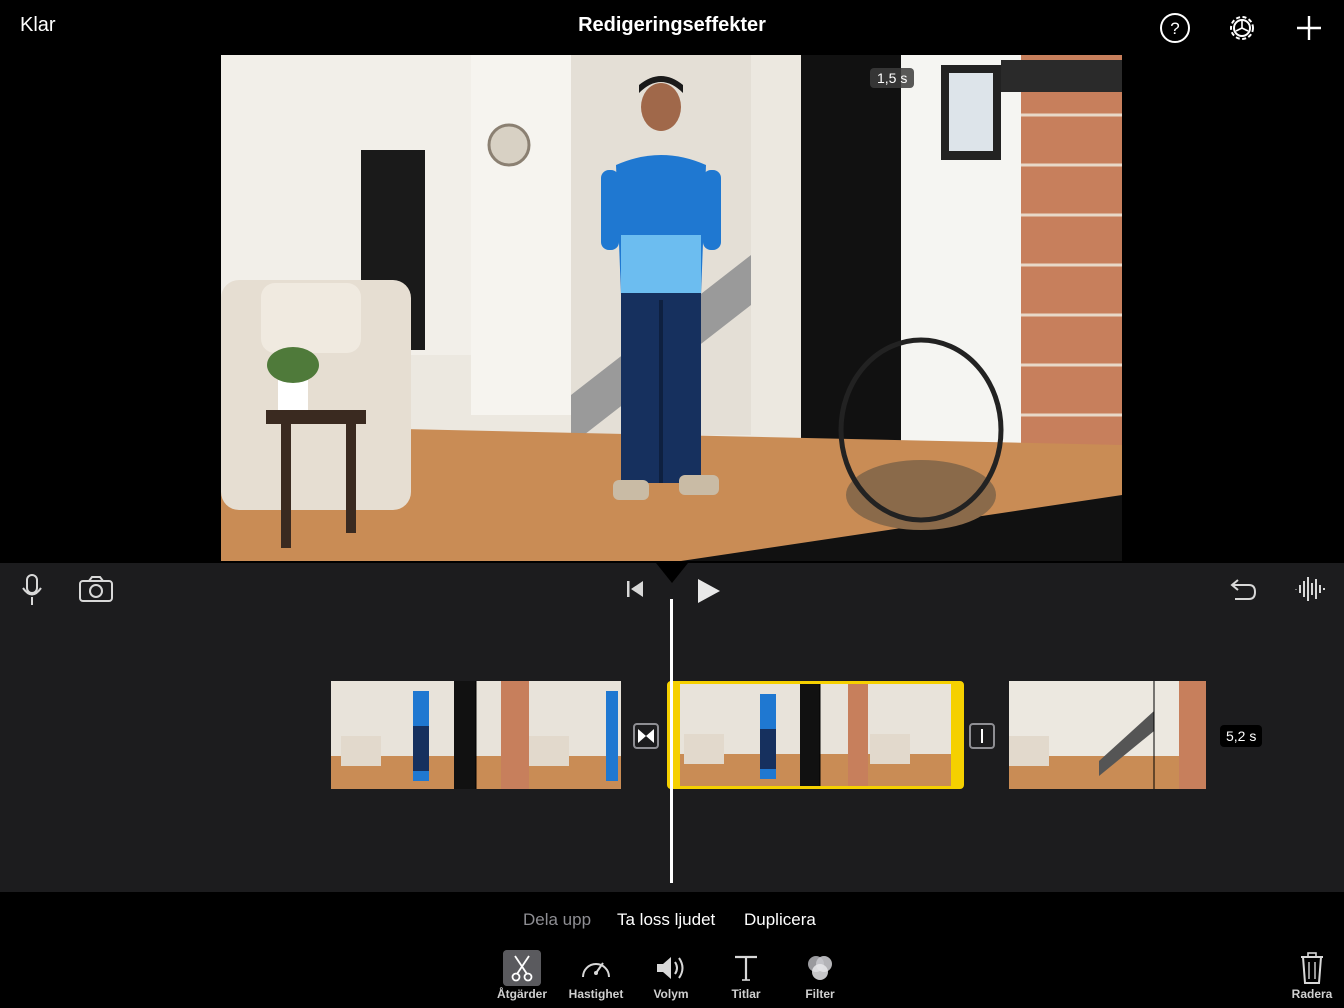  I want to click on playhead-caret, so click(672, 573).